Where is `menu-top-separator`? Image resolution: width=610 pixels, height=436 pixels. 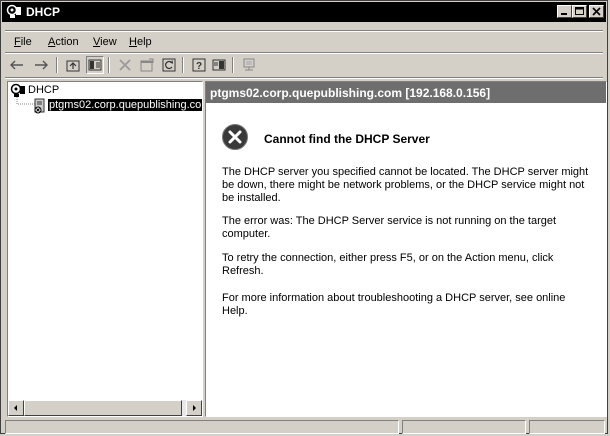
menu-top-separator is located at coordinates (304, 31).